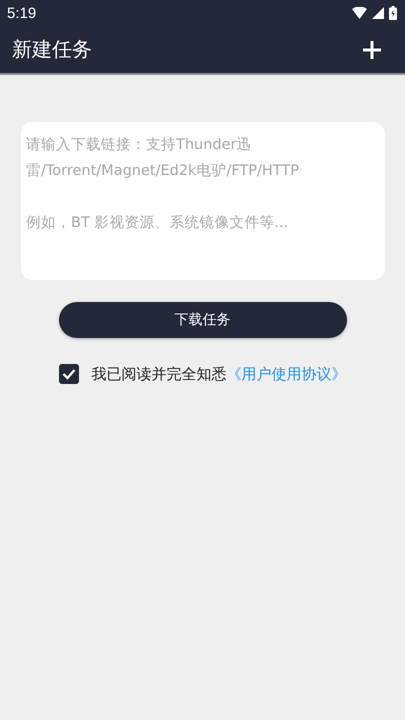  What do you see at coordinates (202, 320) in the screenshot?
I see `download-task-button: 下载任务` at bounding box center [202, 320].